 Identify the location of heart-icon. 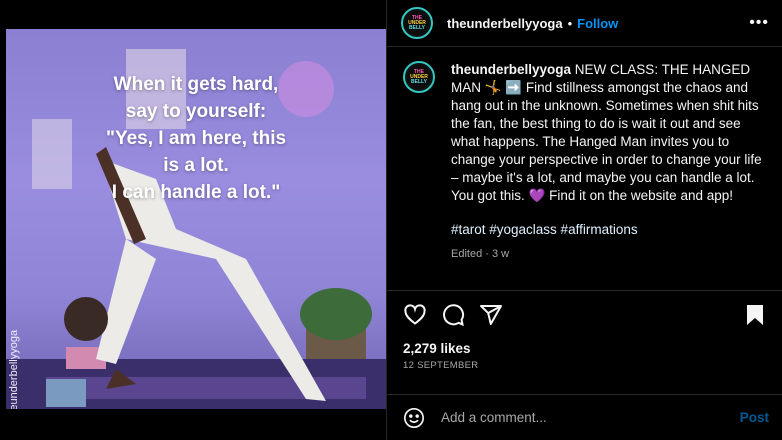
(415, 315).